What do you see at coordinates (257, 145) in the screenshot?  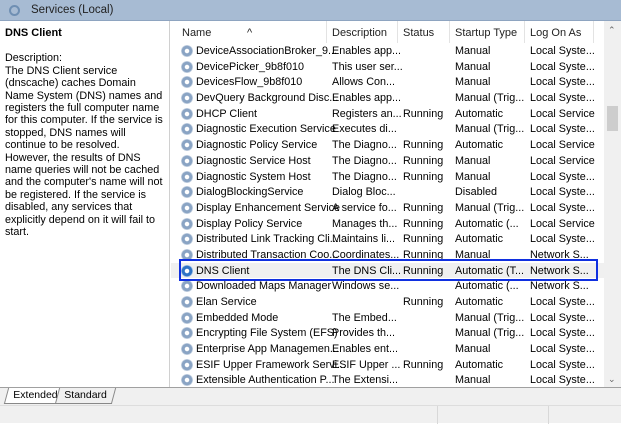 I see `cell-name: Diagnostic Policy Service` at bounding box center [257, 145].